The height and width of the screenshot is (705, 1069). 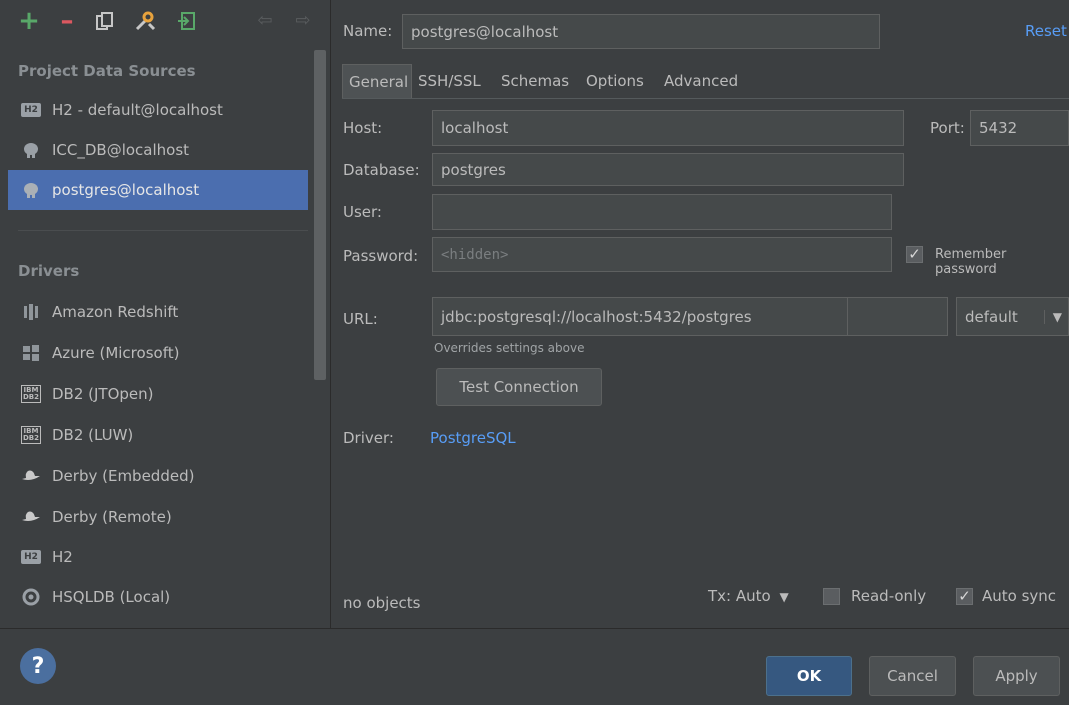 What do you see at coordinates (1046, 31) in the screenshot?
I see `reset-link: Reset` at bounding box center [1046, 31].